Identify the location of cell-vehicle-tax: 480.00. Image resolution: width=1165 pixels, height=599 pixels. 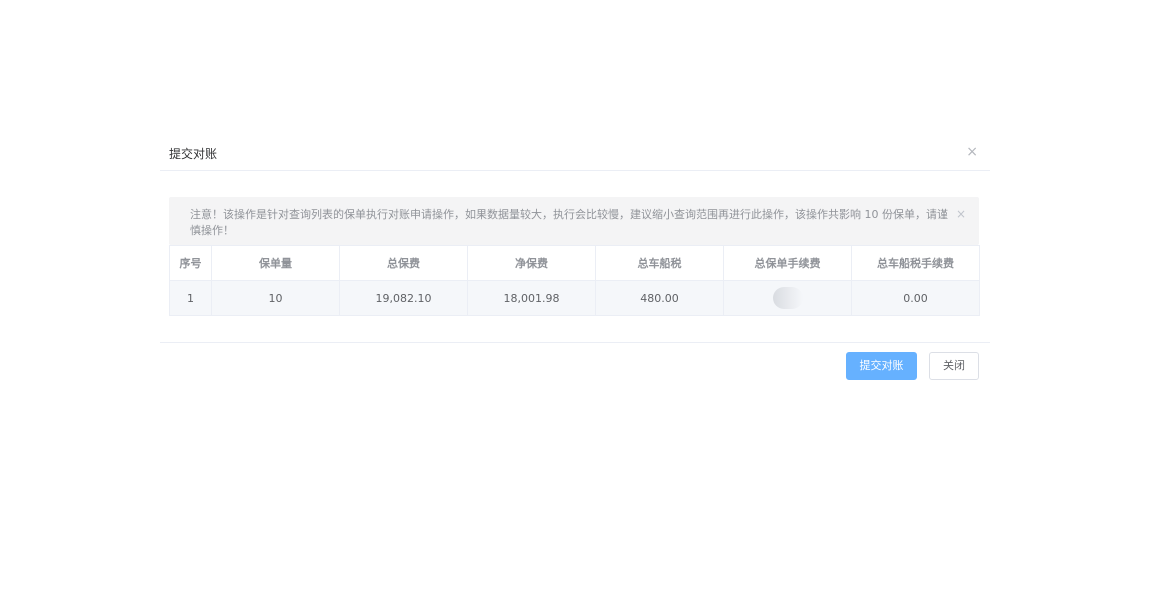
(659, 298).